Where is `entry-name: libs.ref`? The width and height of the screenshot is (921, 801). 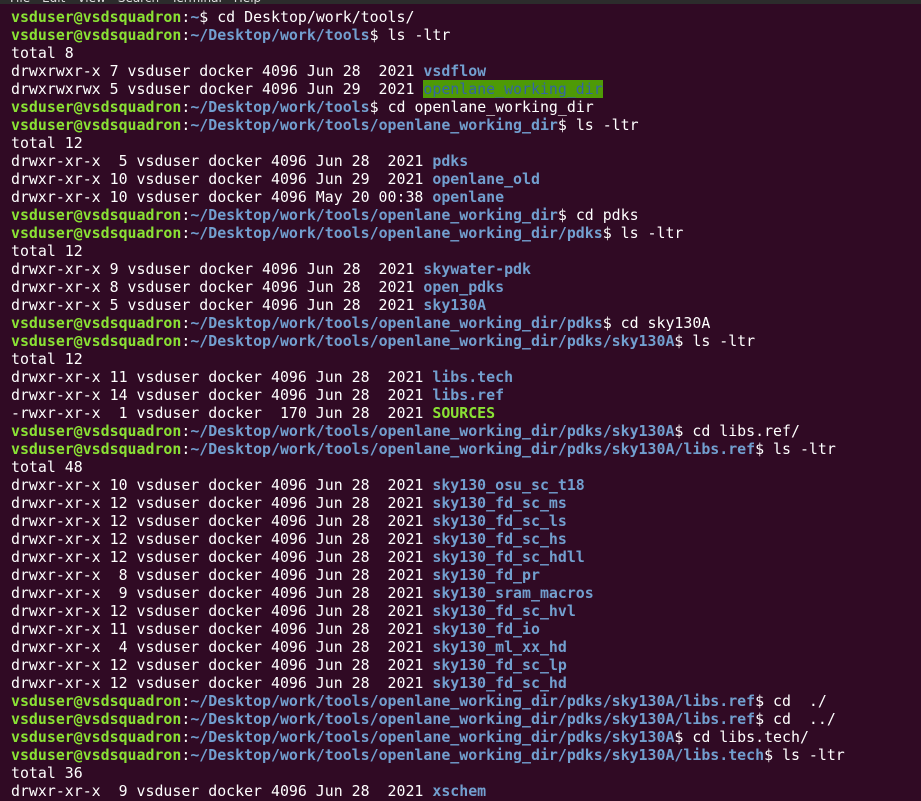 entry-name: libs.ref is located at coordinates (468, 395).